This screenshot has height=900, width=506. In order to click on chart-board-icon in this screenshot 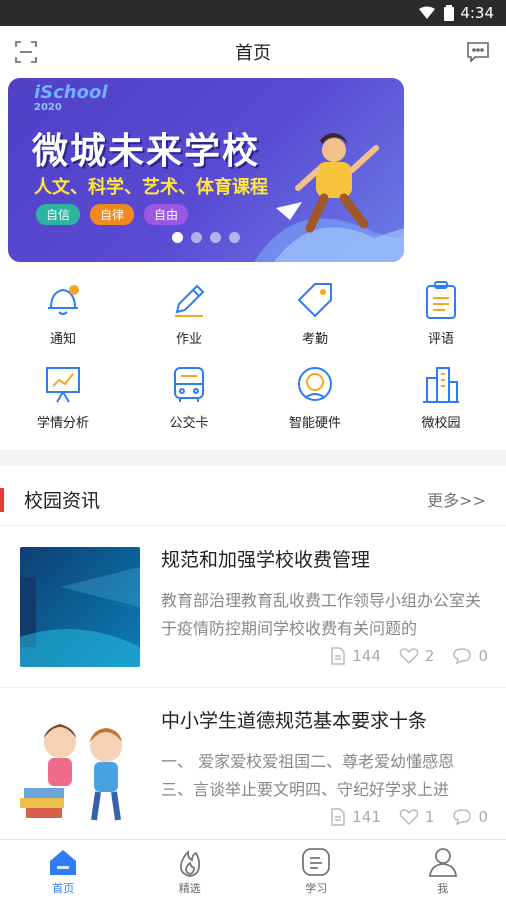, I will do `click(63, 385)`.